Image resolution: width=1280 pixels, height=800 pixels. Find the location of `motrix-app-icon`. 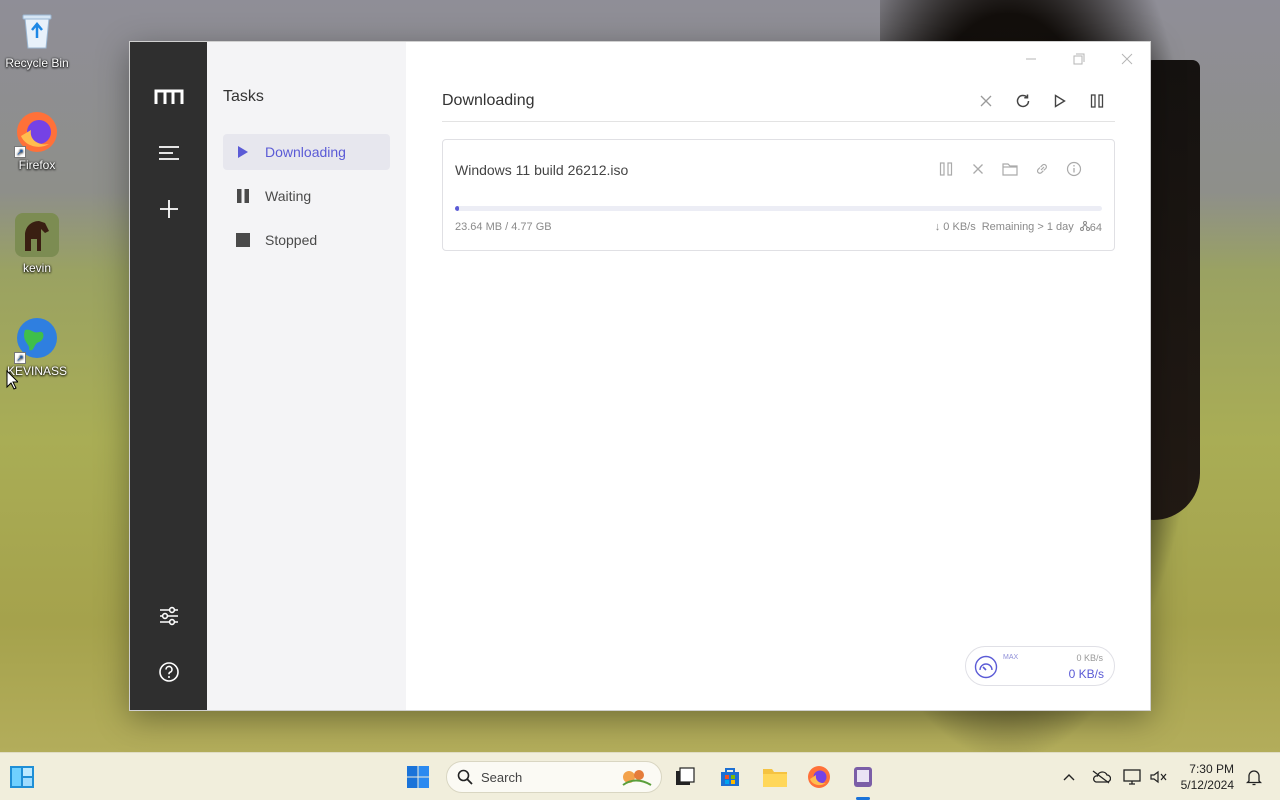

motrix-app-icon is located at coordinates (863, 777).